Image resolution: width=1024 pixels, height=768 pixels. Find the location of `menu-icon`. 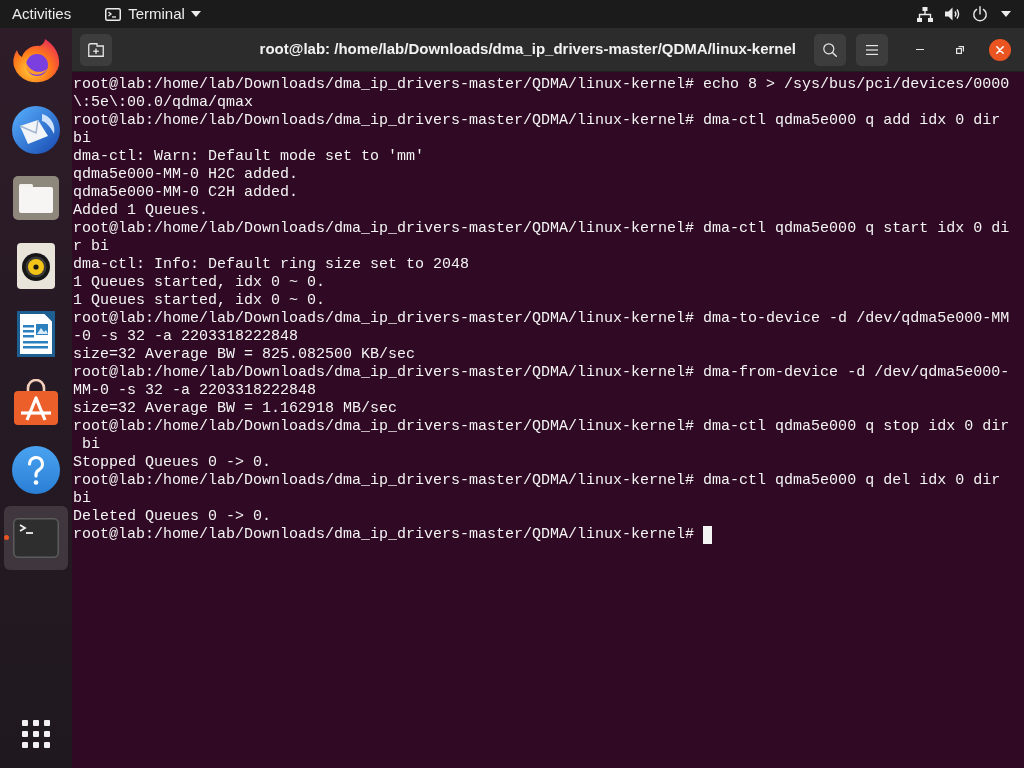

menu-icon is located at coordinates (872, 49).